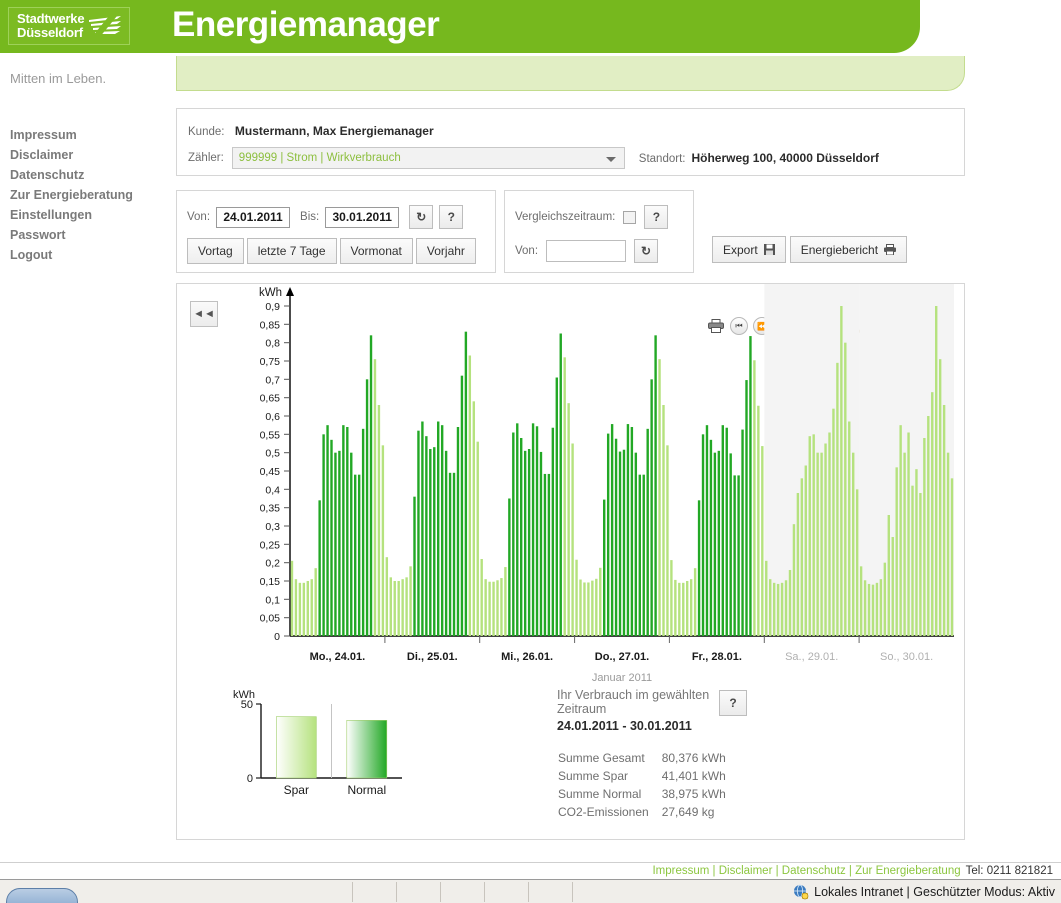 This screenshot has width=1061, height=903. Describe the element at coordinates (250, 779) in the screenshot. I see `summary-y-tick-label: 0` at that location.